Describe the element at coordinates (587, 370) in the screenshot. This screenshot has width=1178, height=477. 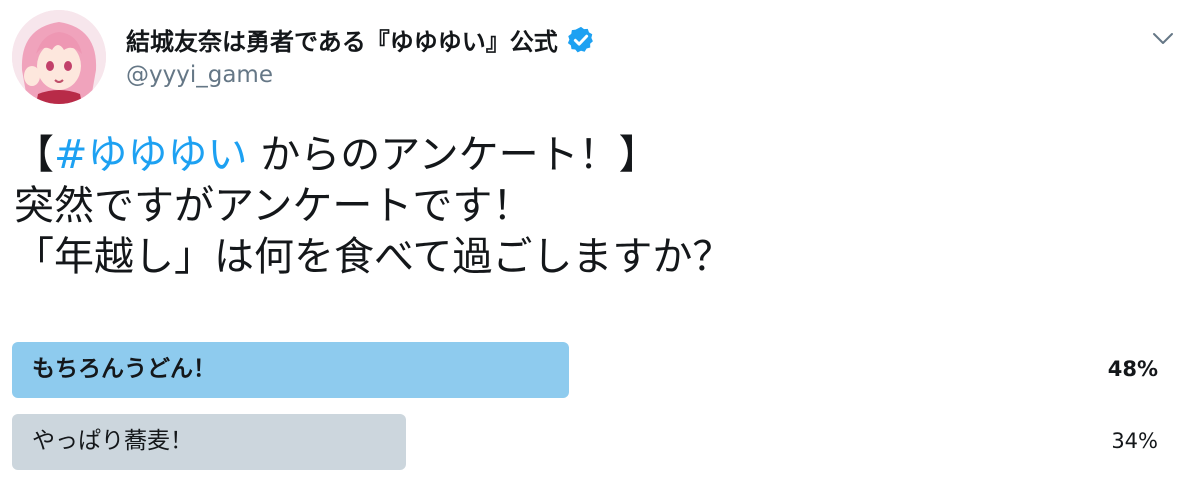
I see `poll-option-1: もちろんうどん！ 48%` at that location.